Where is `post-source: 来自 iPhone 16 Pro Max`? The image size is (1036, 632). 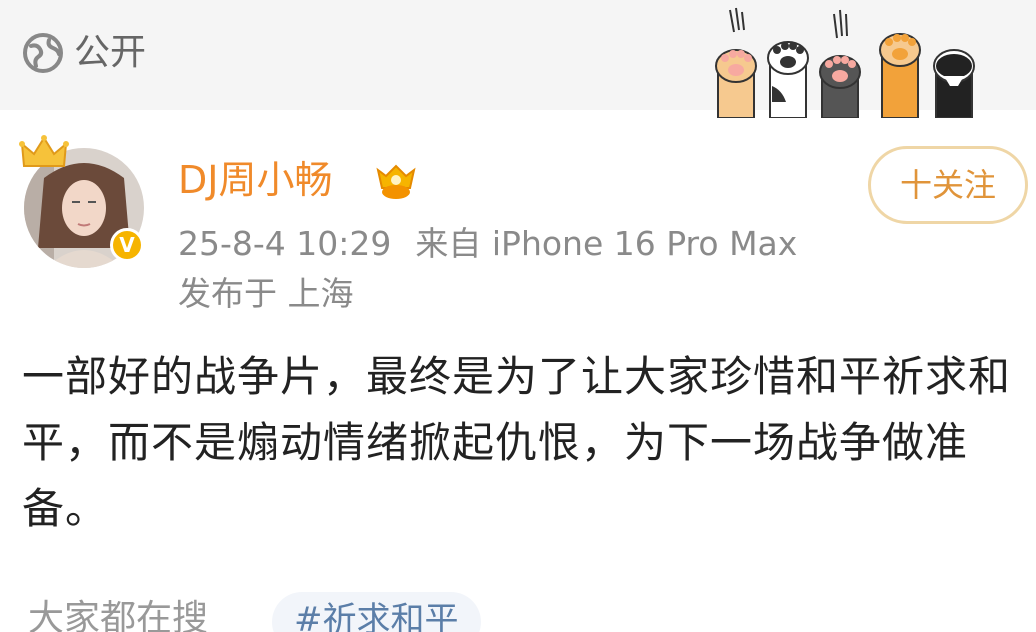
post-source: 来自 iPhone 16 Pro Max is located at coordinates (606, 243).